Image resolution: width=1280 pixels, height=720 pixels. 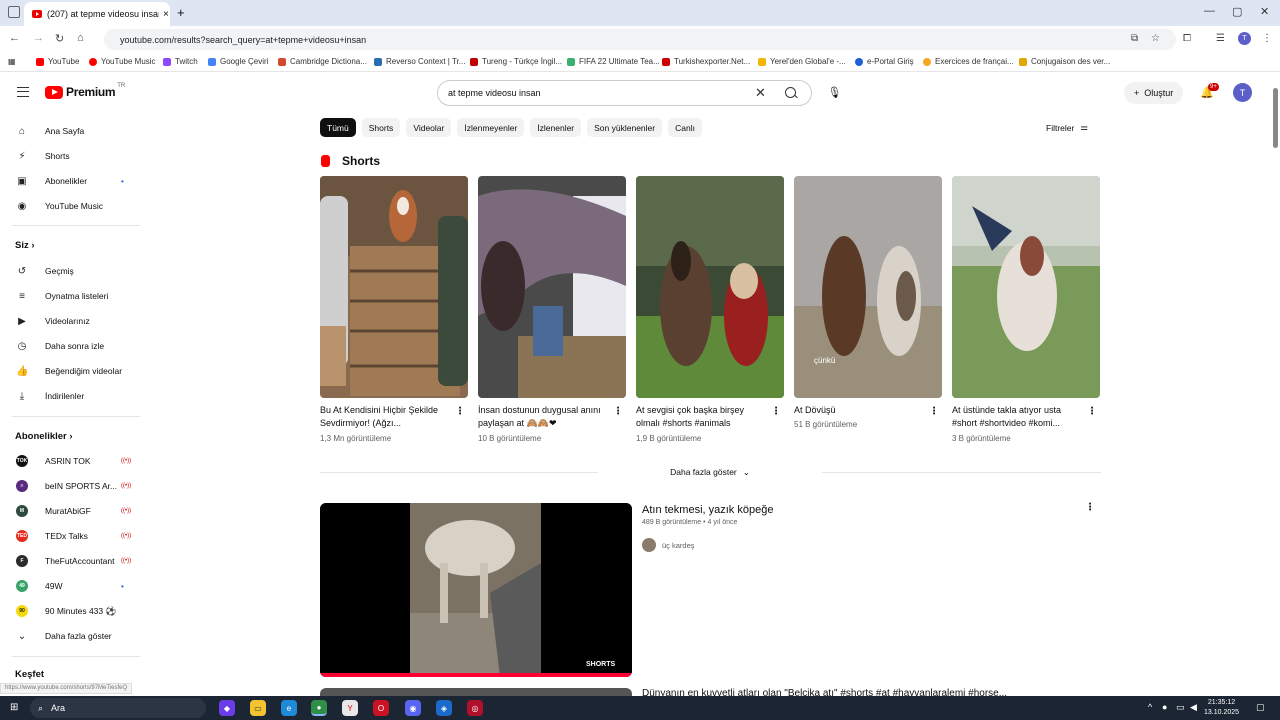 I want to click on back-arrow-icon: ←, so click(x=14, y=38).